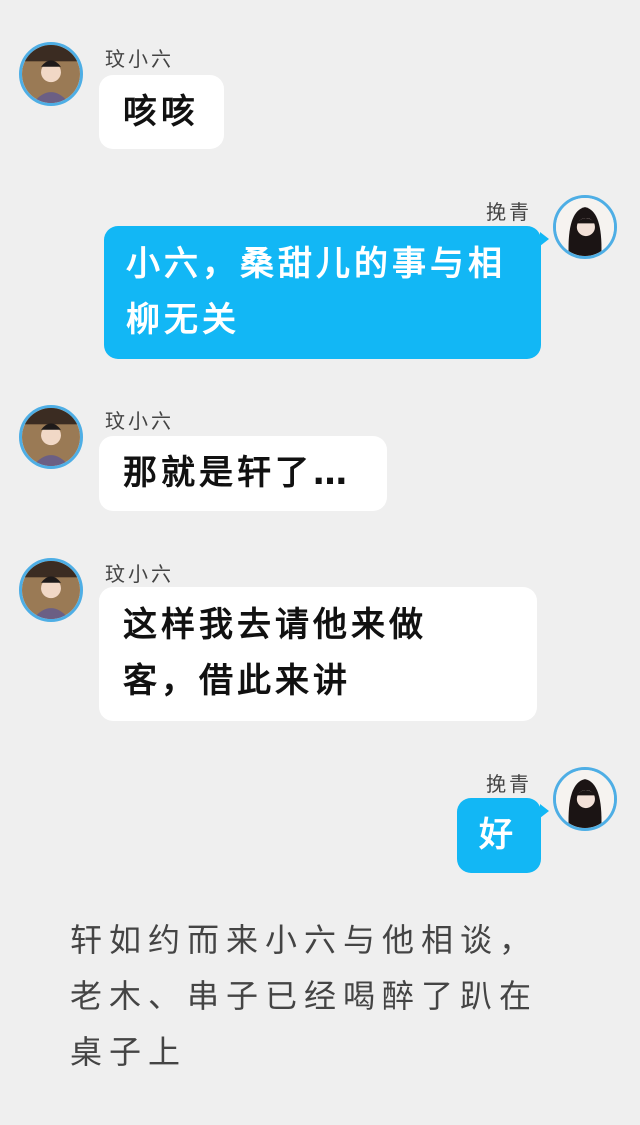 The width and height of the screenshot is (640, 1125). I want to click on message-bubble: 好, so click(499, 835).